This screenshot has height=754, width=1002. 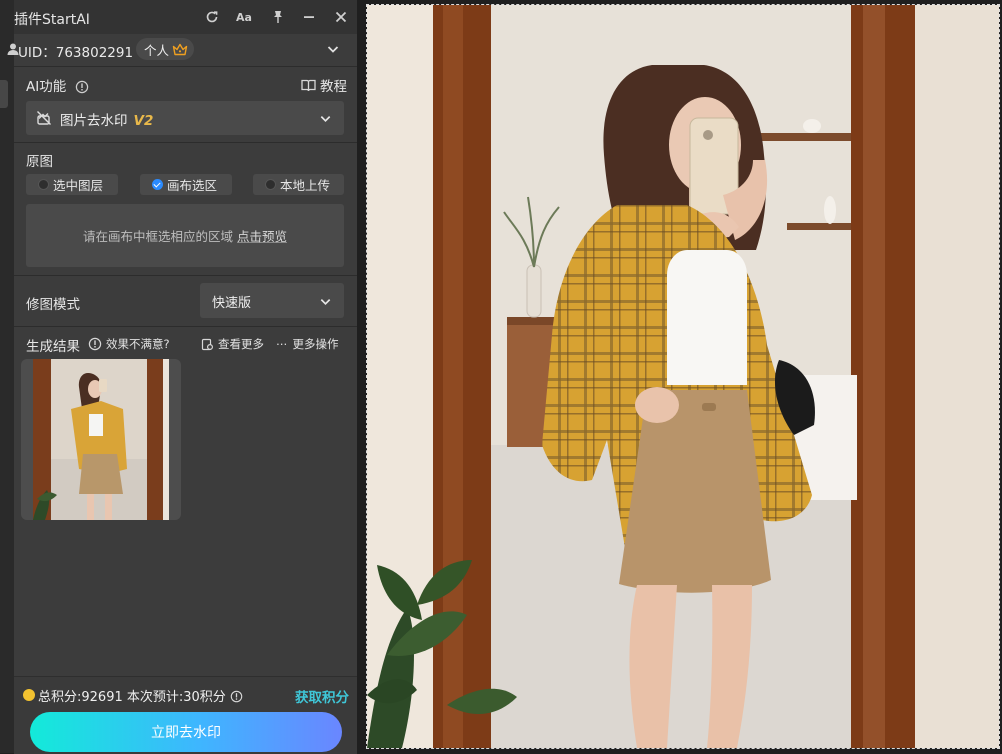 I want to click on radio-selected-layer: 选中图层, so click(x=72, y=184).